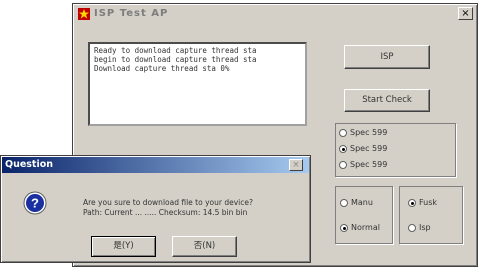 The height and width of the screenshot is (273, 483). What do you see at coordinates (123, 246) in the screenshot?
I see `yes-button: 是(Y)` at bounding box center [123, 246].